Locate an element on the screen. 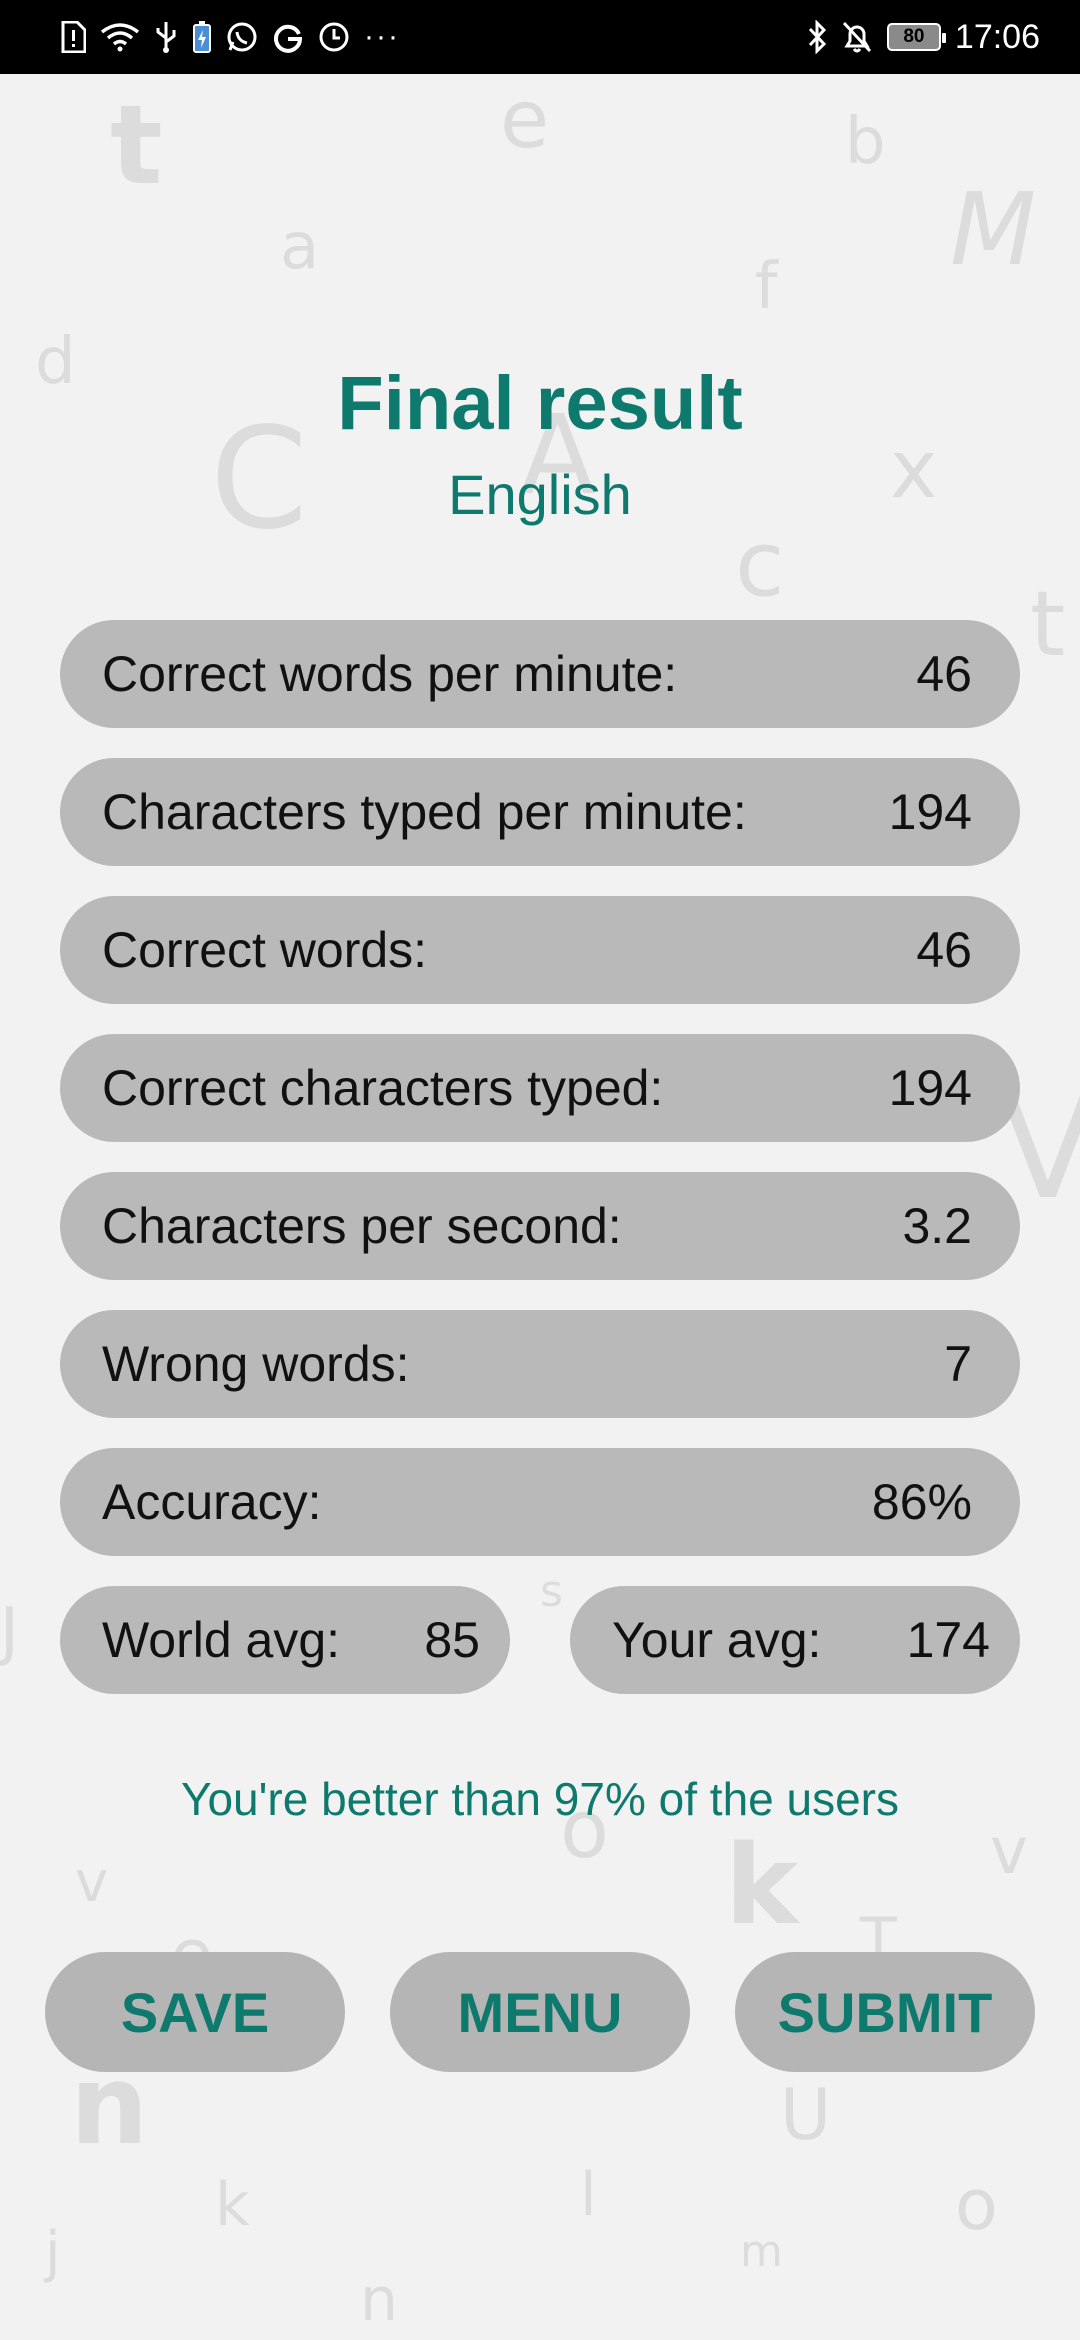  comparison-text: You're better than 97% of the users is located at coordinates (539, 1799).